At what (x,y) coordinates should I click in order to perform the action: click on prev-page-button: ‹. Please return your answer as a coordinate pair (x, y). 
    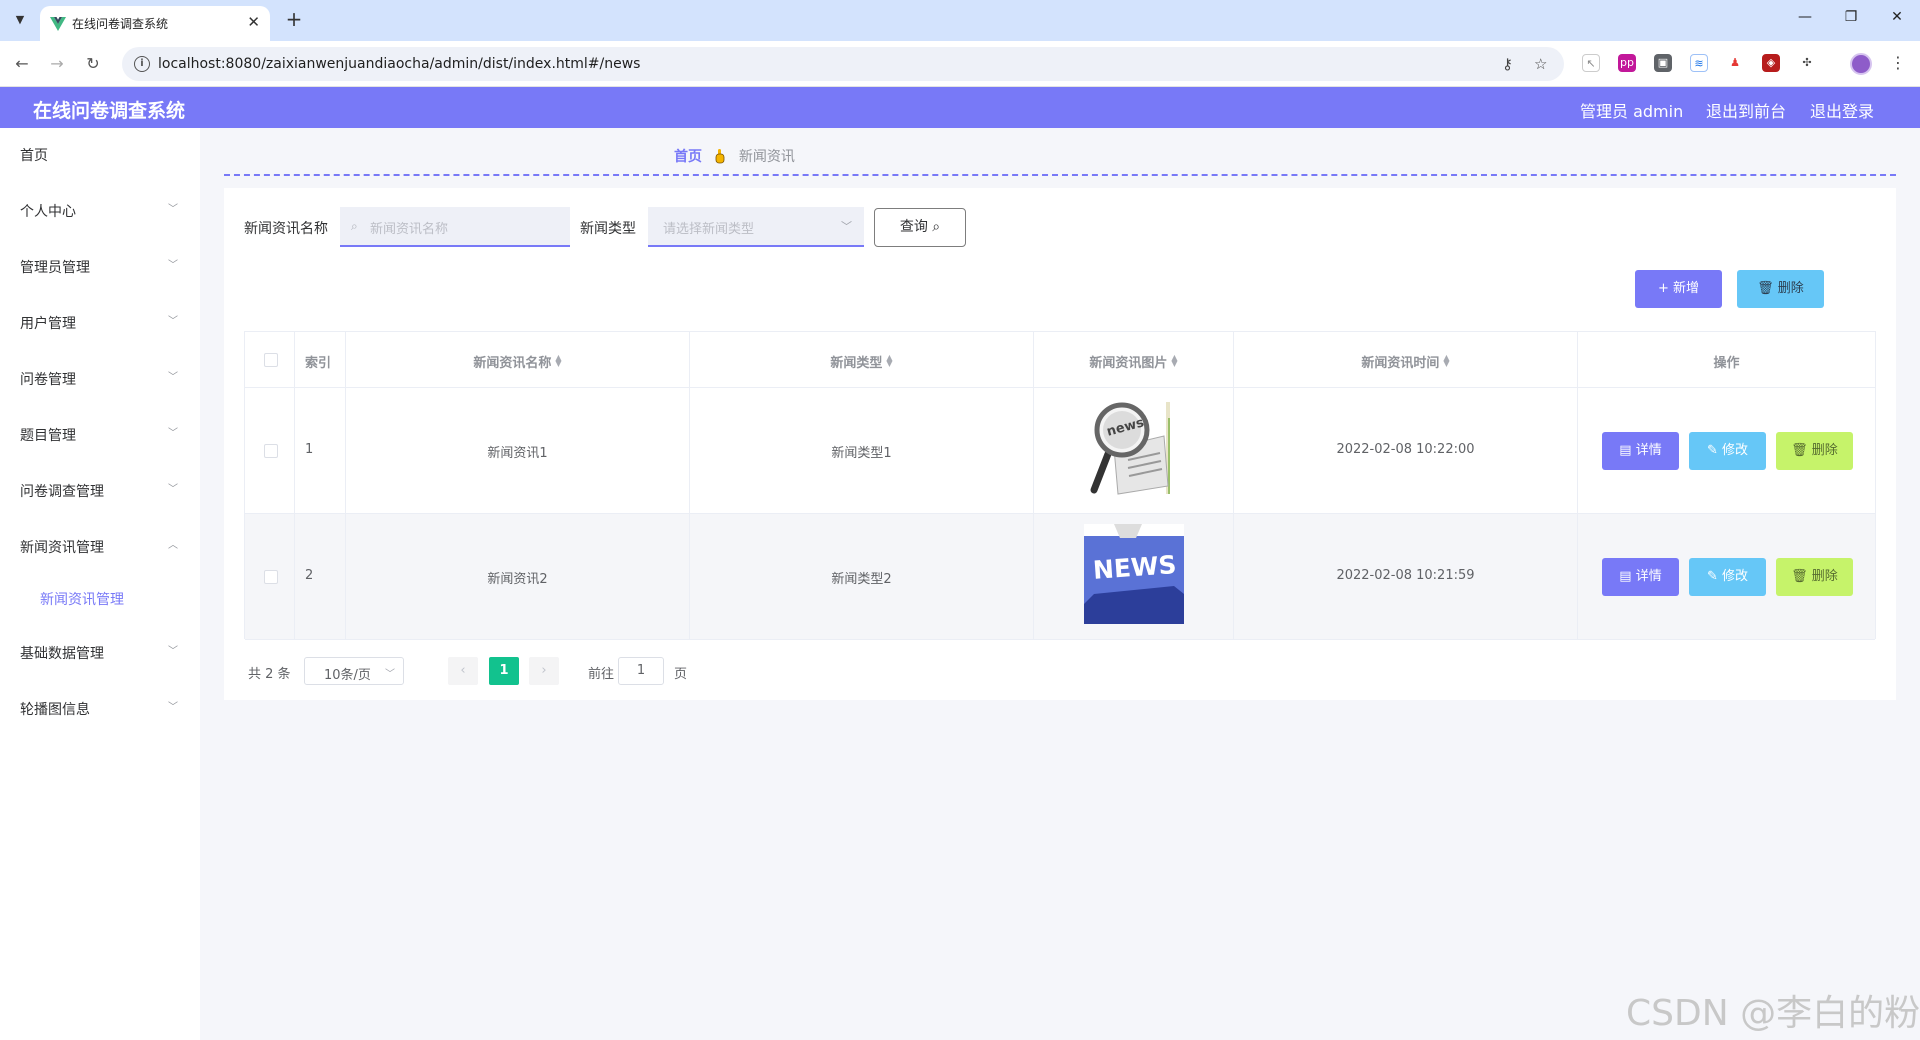
    Looking at the image, I should click on (463, 671).